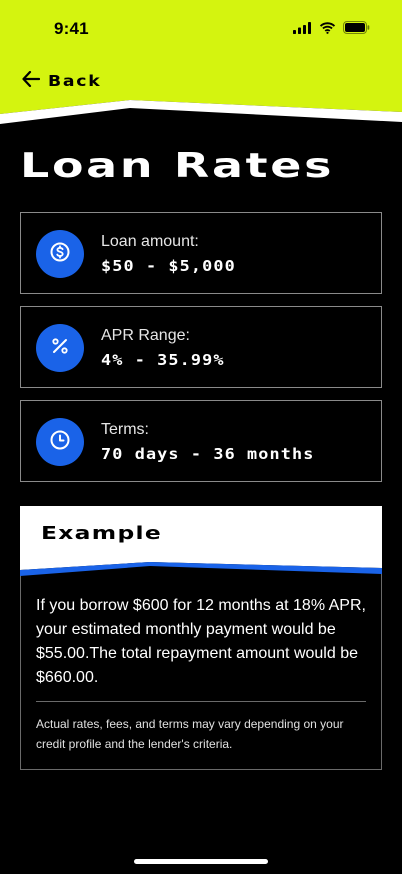 The height and width of the screenshot is (874, 402). Describe the element at coordinates (201, 62) in the screenshot. I see `header: 9:41 Back` at that location.